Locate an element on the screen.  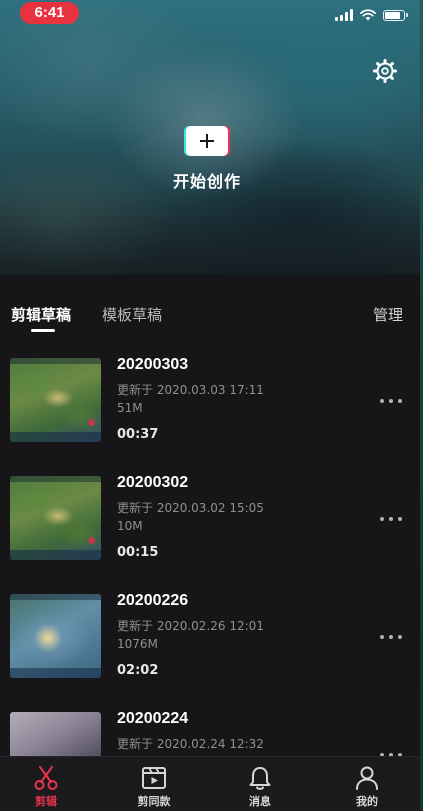
user-icon is located at coordinates (367, 778).